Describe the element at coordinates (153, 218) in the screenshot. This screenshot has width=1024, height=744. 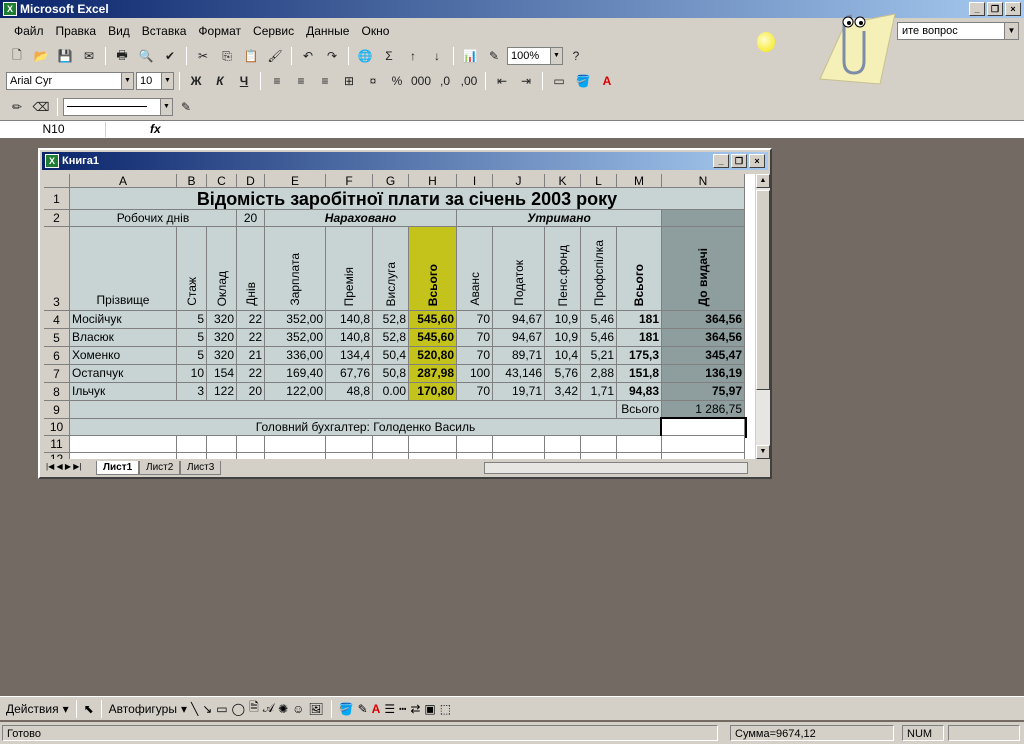
I see `work-days-label: Робочих днів` at that location.